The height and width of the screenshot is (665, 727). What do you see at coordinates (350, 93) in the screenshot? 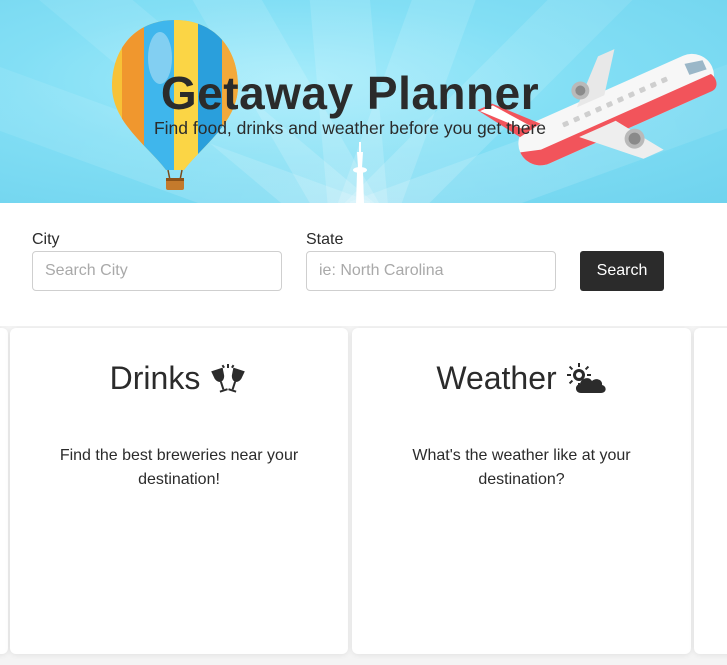
I see `page-title: Getaway Planner` at bounding box center [350, 93].